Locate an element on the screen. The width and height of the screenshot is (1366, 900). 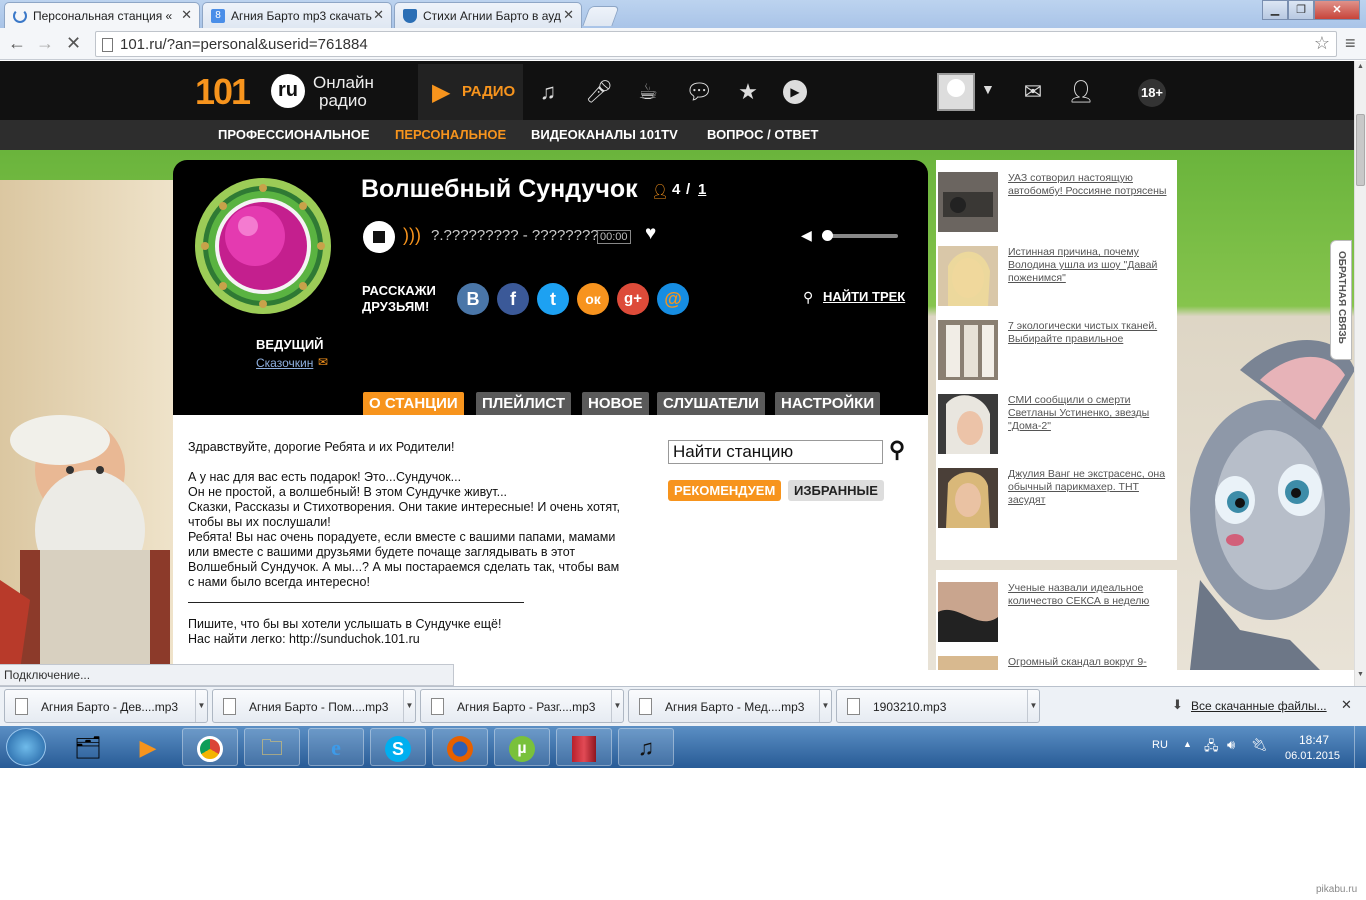
download-item: Агния Барто - Мед....mp3 ▼ is located at coordinates (730, 706).